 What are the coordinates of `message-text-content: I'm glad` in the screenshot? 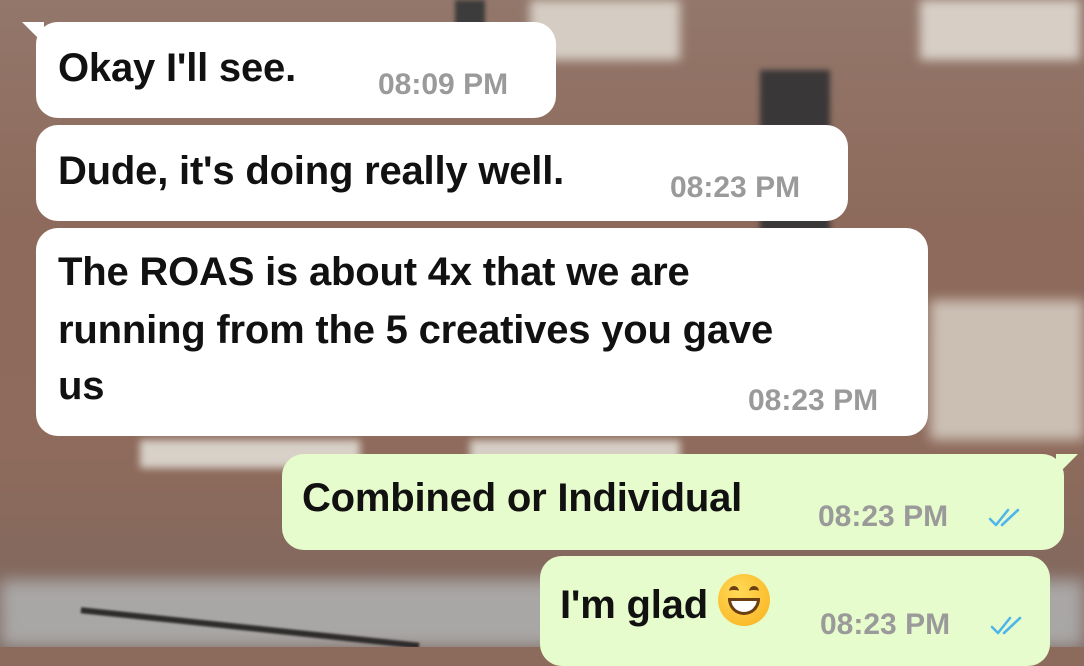 It's located at (634, 605).